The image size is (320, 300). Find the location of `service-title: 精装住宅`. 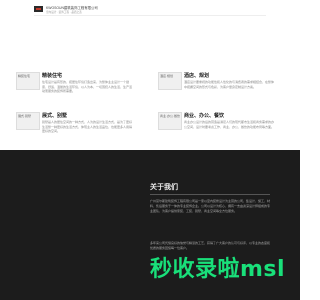

service-title: 精装住宅 is located at coordinates (52, 75).